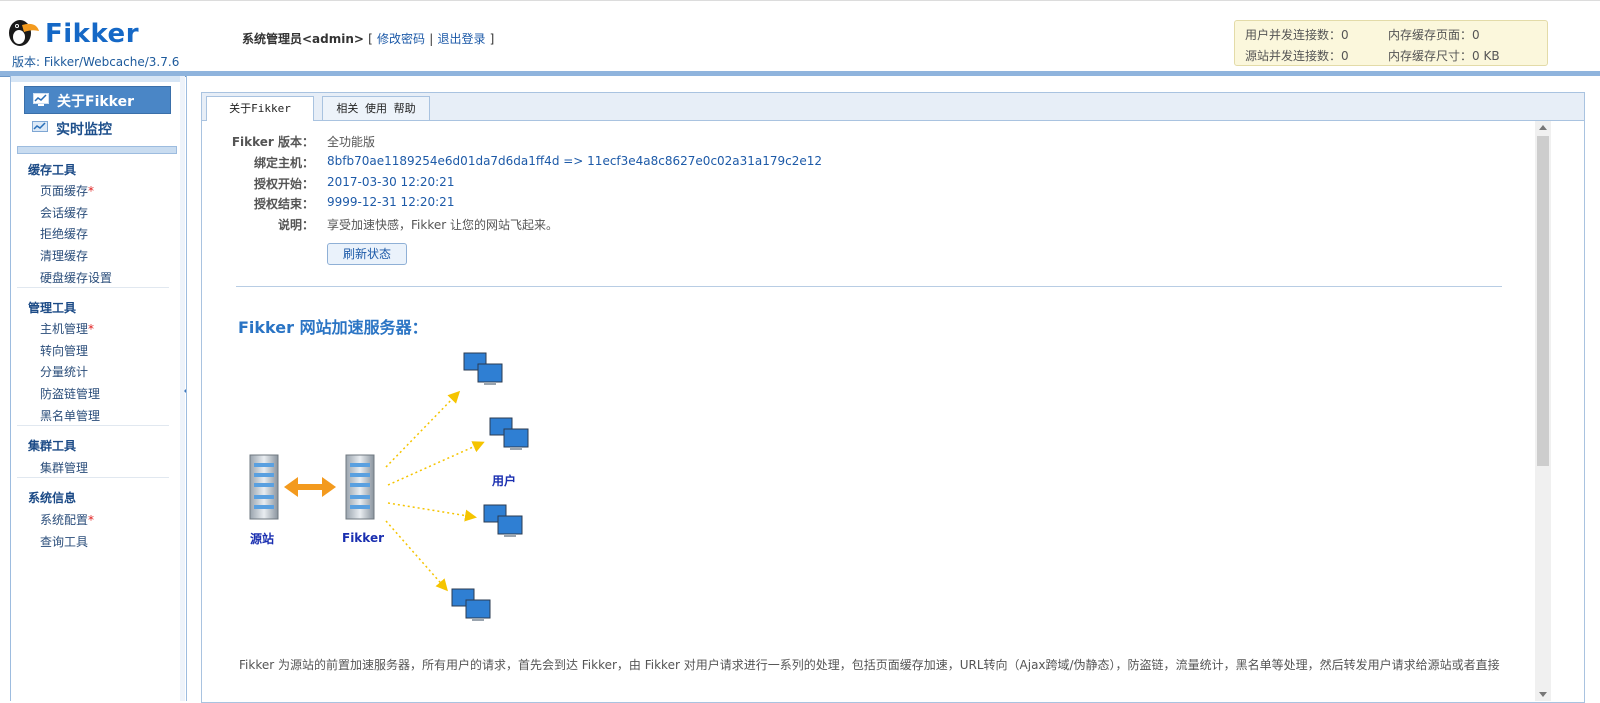  What do you see at coordinates (367, 254) in the screenshot?
I see `refresh-status-button: 刷新状态` at bounding box center [367, 254].